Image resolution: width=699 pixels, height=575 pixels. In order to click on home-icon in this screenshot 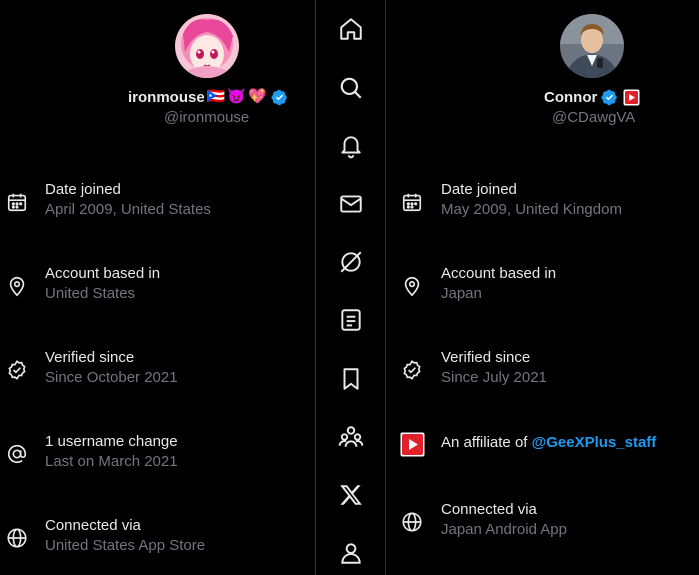, I will do `click(351, 29)`.